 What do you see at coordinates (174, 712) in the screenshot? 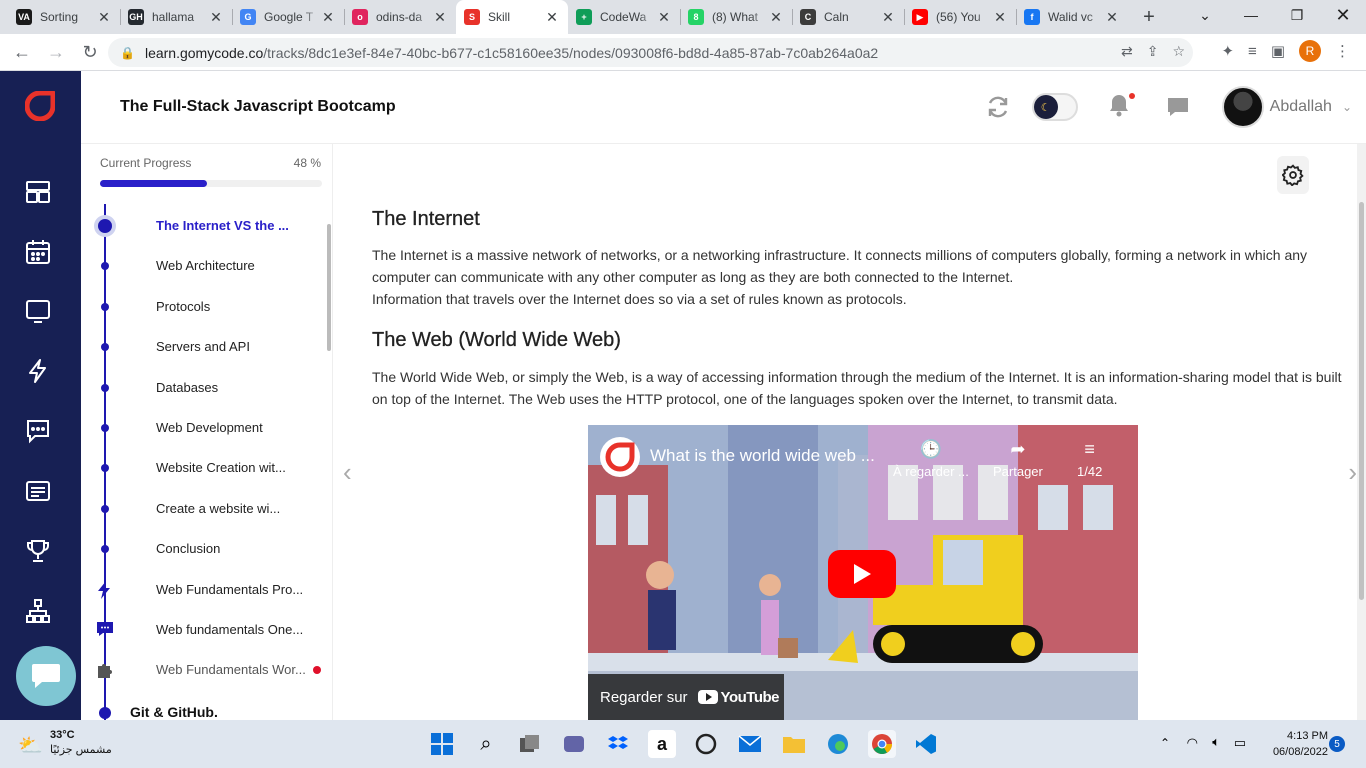
I see `section-git-github: Git & GitHub.` at bounding box center [174, 712].